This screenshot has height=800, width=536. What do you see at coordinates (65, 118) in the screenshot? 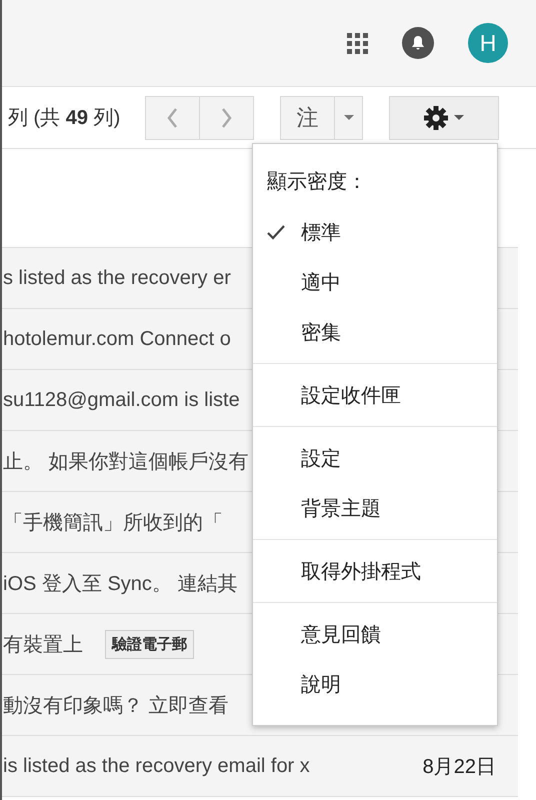
I see `page-range-text: 列 (共 49 列)` at bounding box center [65, 118].